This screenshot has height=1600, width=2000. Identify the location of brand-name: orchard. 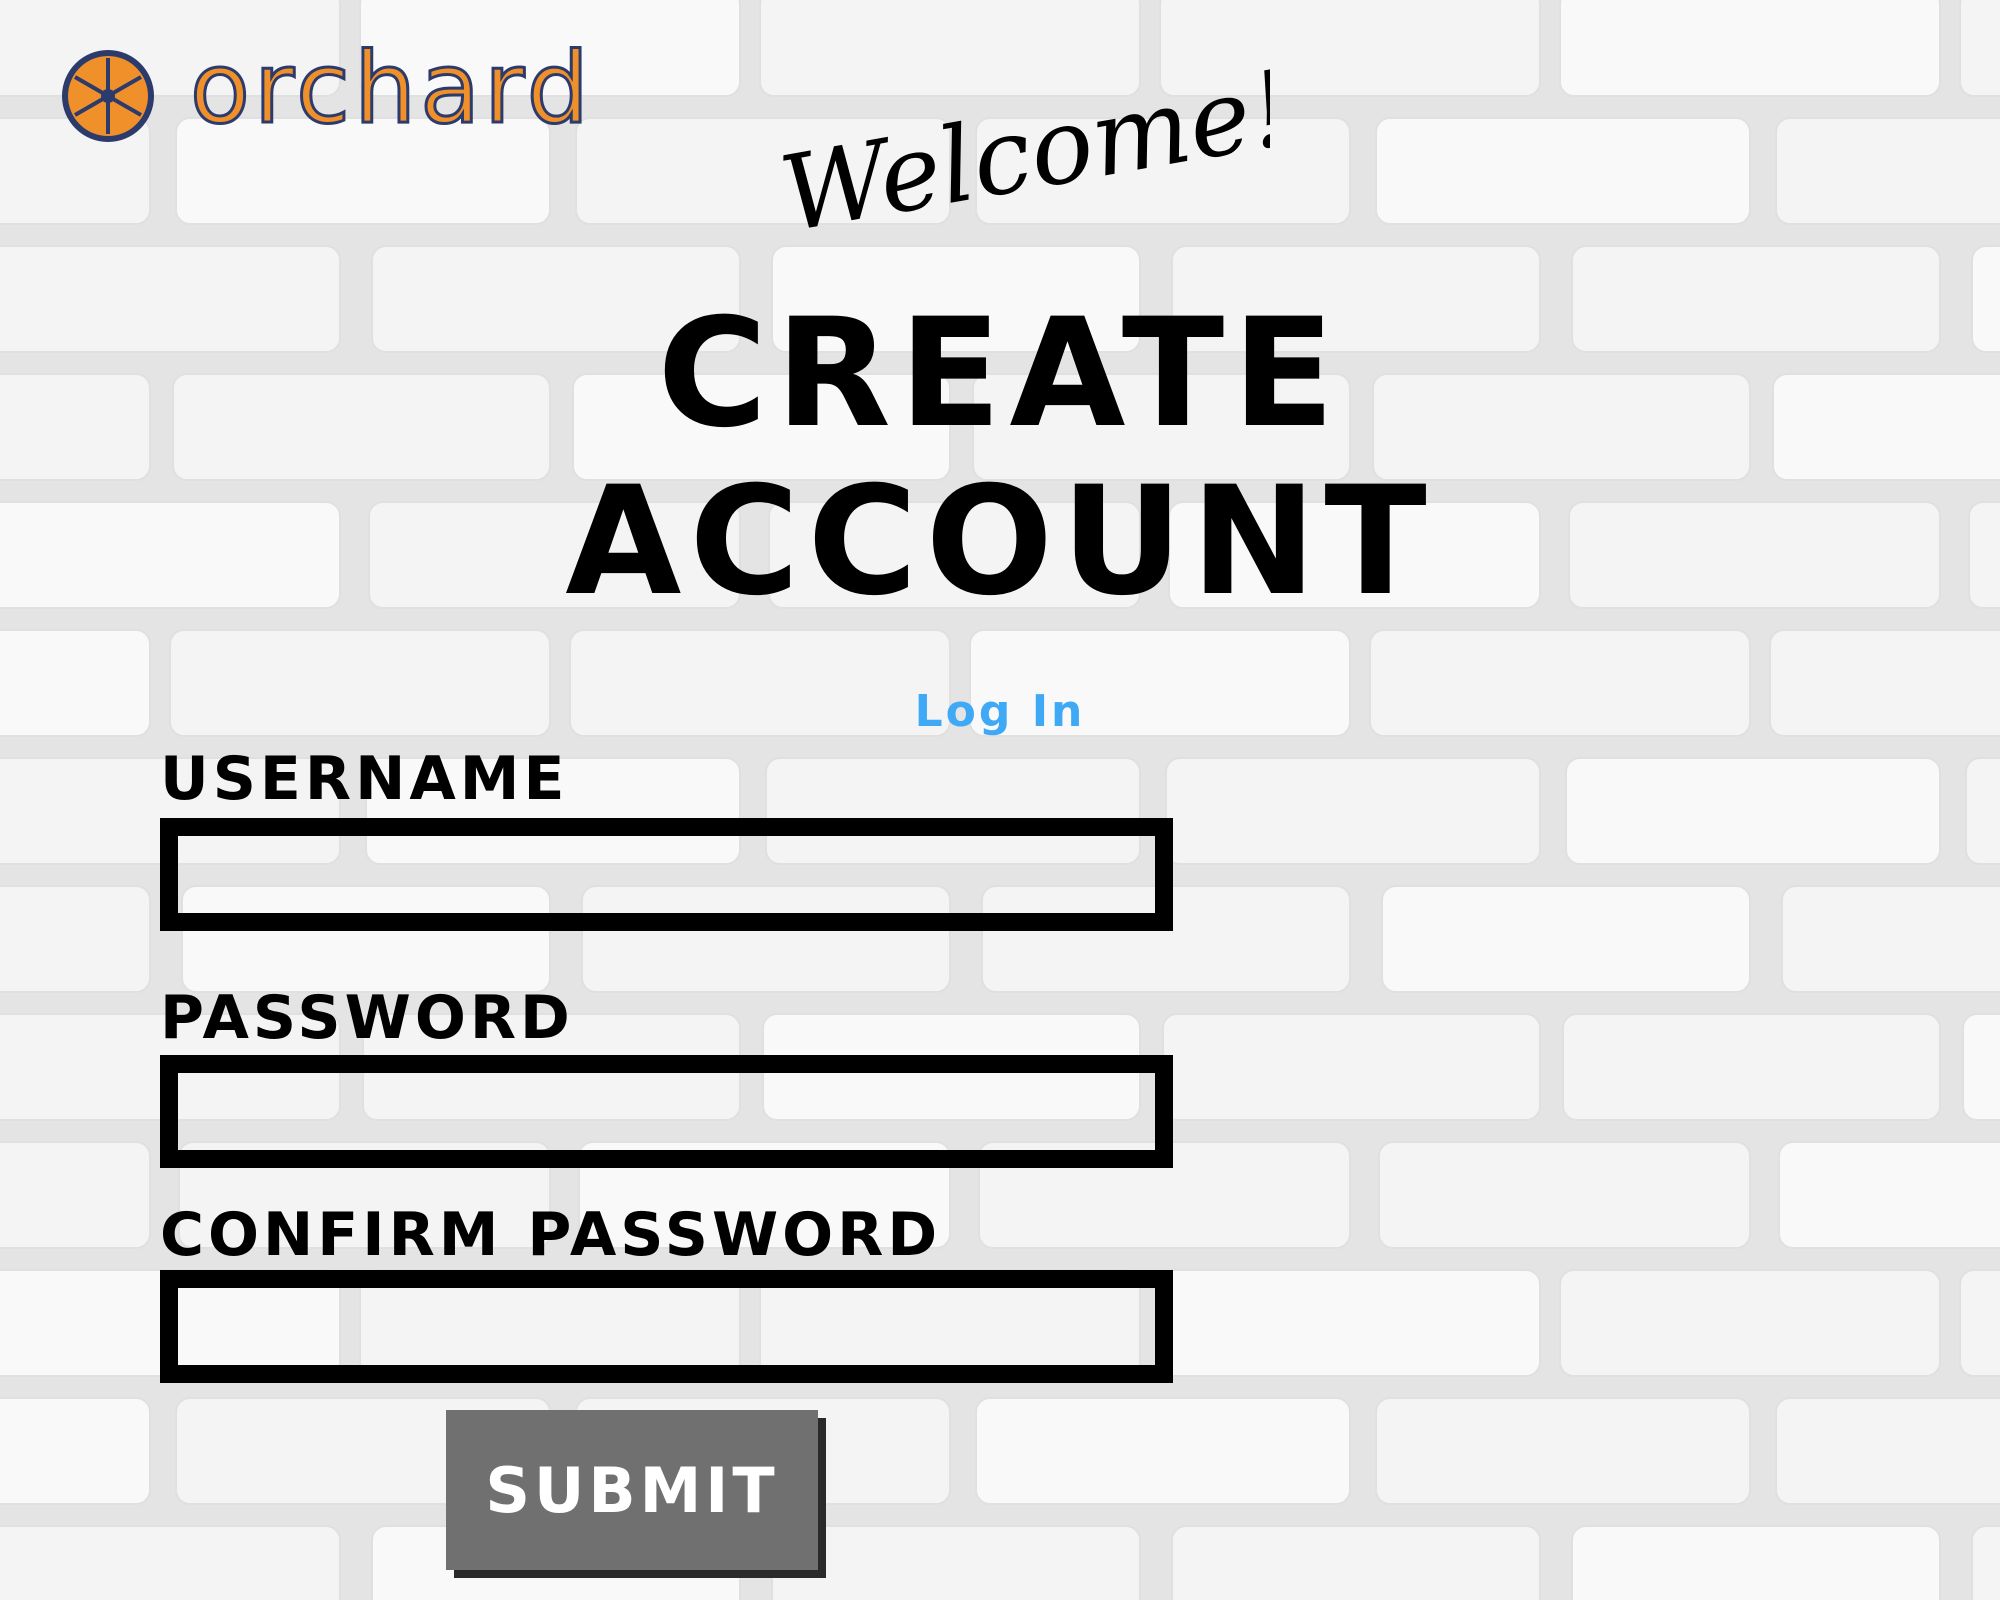
(391, 89).